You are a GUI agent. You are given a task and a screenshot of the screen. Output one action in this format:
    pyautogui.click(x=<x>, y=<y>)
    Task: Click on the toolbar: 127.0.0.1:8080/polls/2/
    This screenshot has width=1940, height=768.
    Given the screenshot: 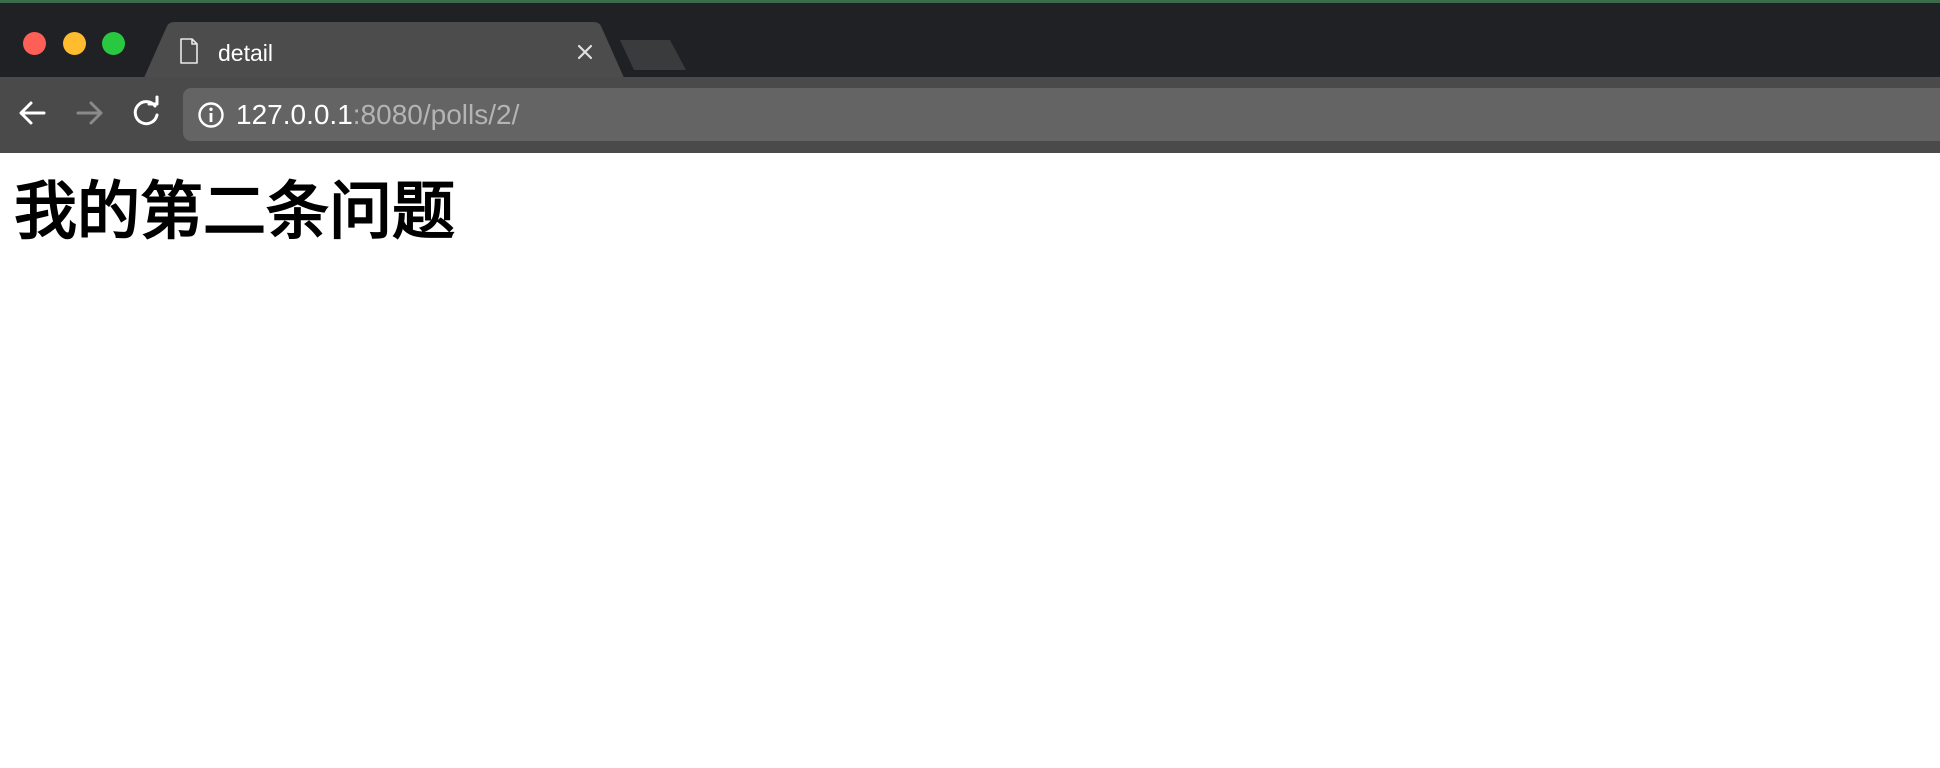 What is the action you would take?
    pyautogui.click(x=970, y=115)
    